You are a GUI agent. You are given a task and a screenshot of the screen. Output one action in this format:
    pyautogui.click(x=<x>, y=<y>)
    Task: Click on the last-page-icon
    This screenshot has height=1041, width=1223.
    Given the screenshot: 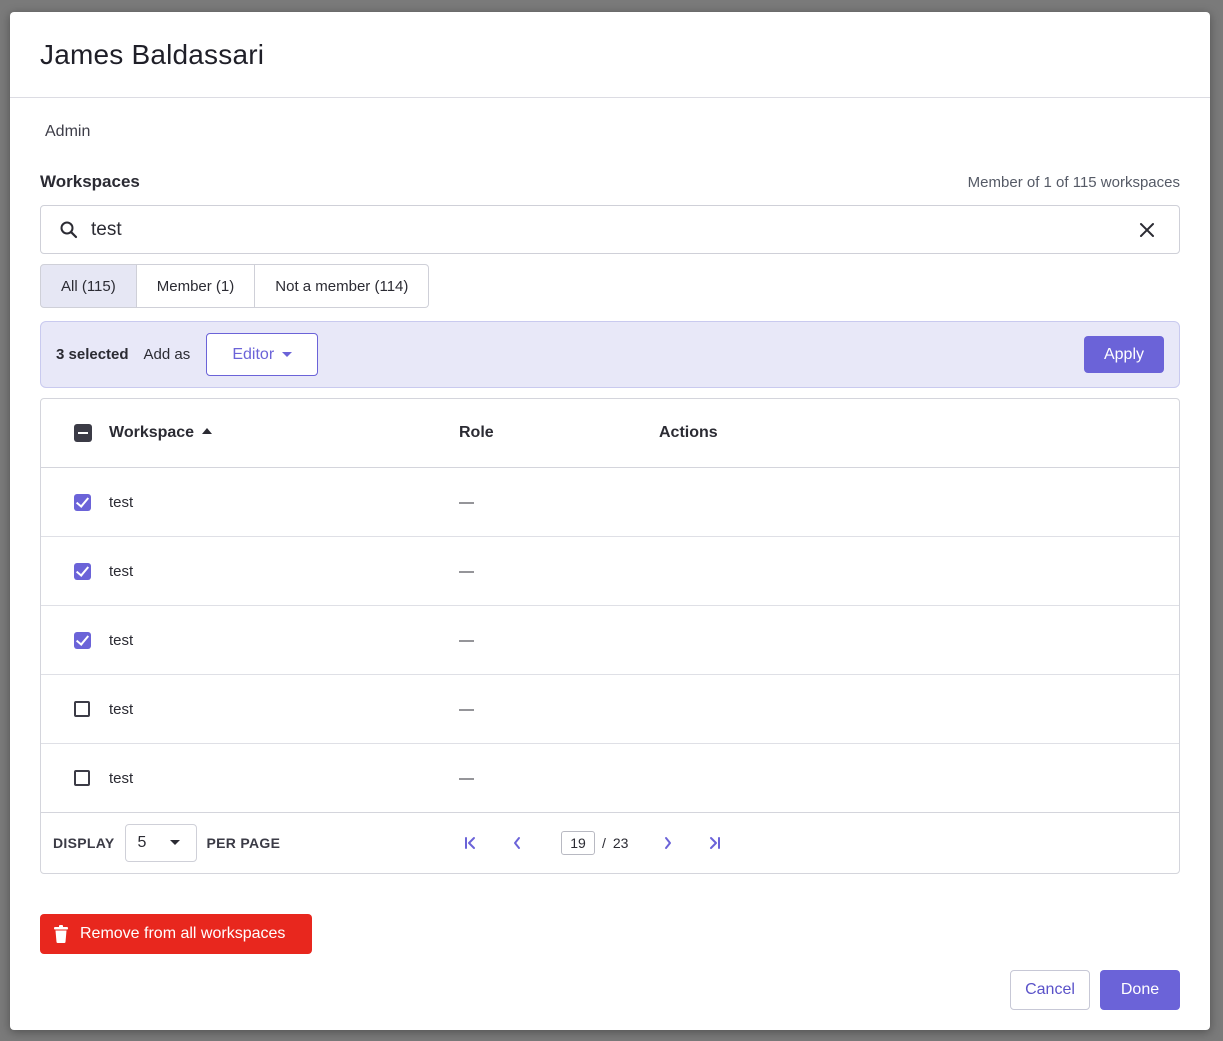 What is the action you would take?
    pyautogui.click(x=715, y=842)
    